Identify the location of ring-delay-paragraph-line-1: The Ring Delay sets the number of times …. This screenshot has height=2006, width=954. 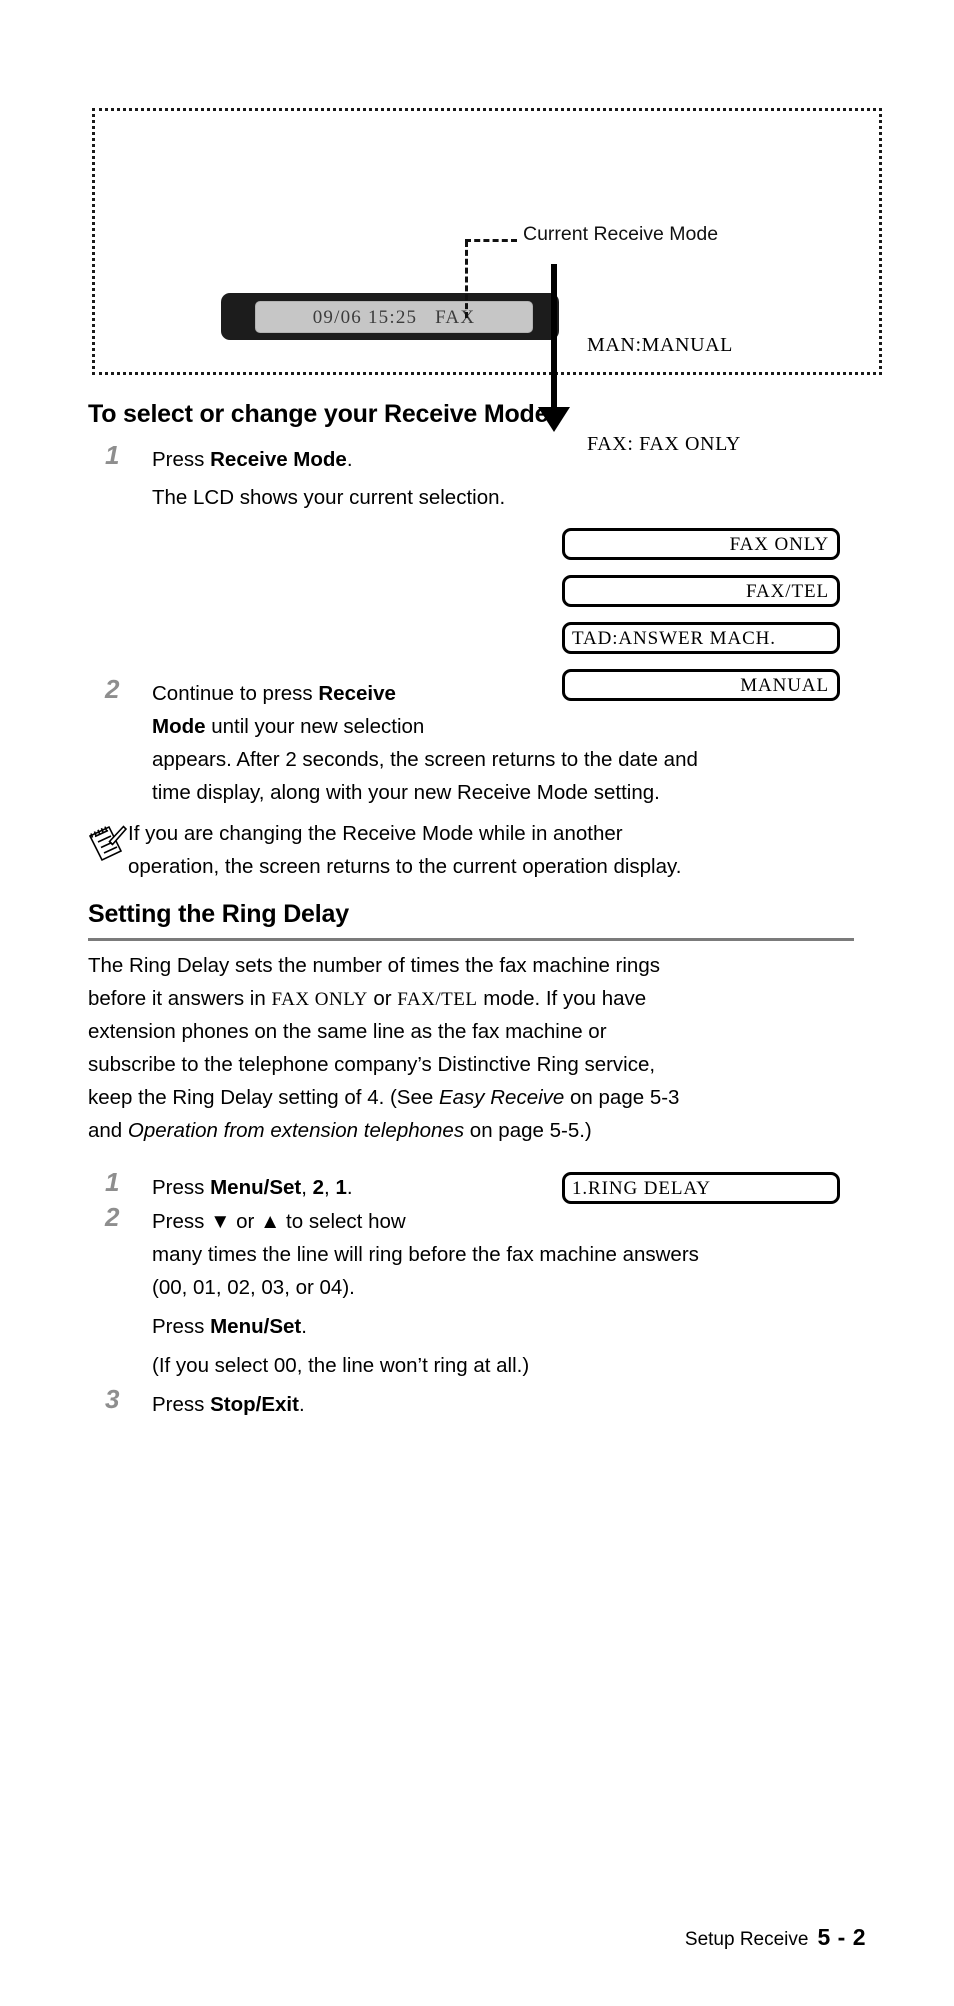
(374, 965).